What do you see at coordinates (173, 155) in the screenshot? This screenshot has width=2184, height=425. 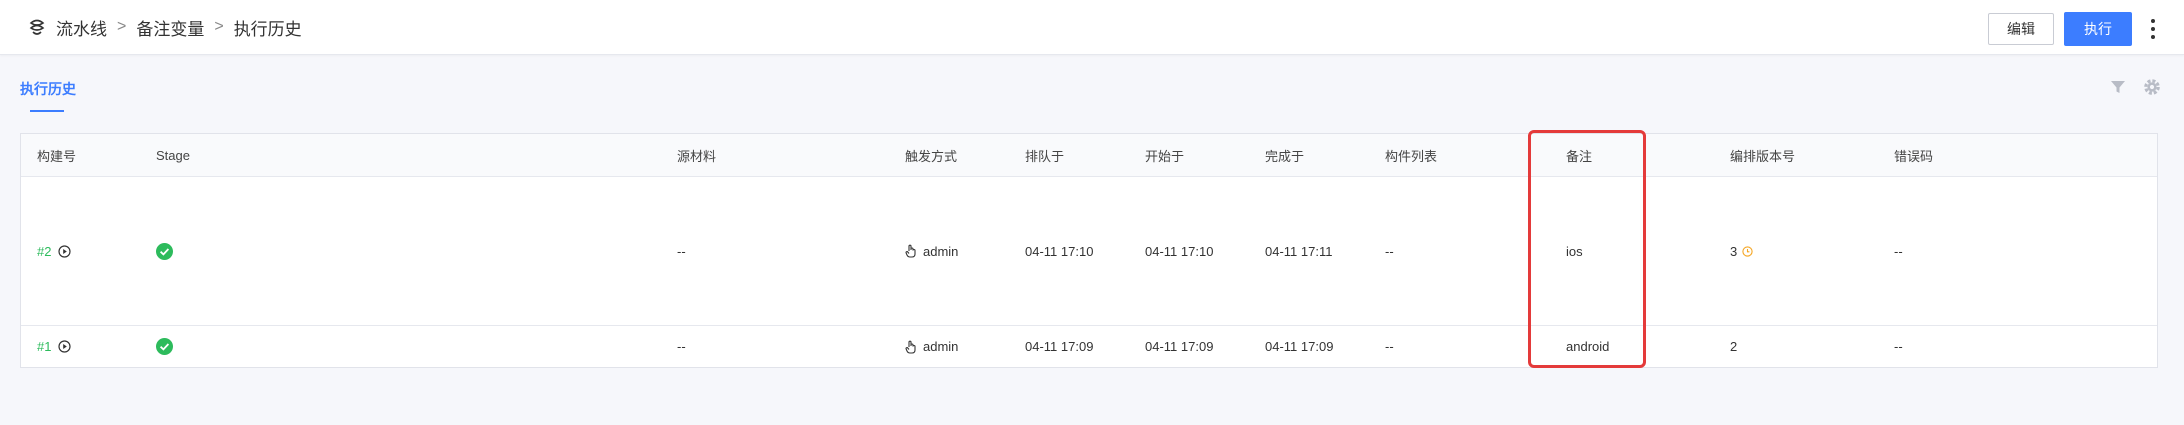 I see `column-header-stage: Stage` at bounding box center [173, 155].